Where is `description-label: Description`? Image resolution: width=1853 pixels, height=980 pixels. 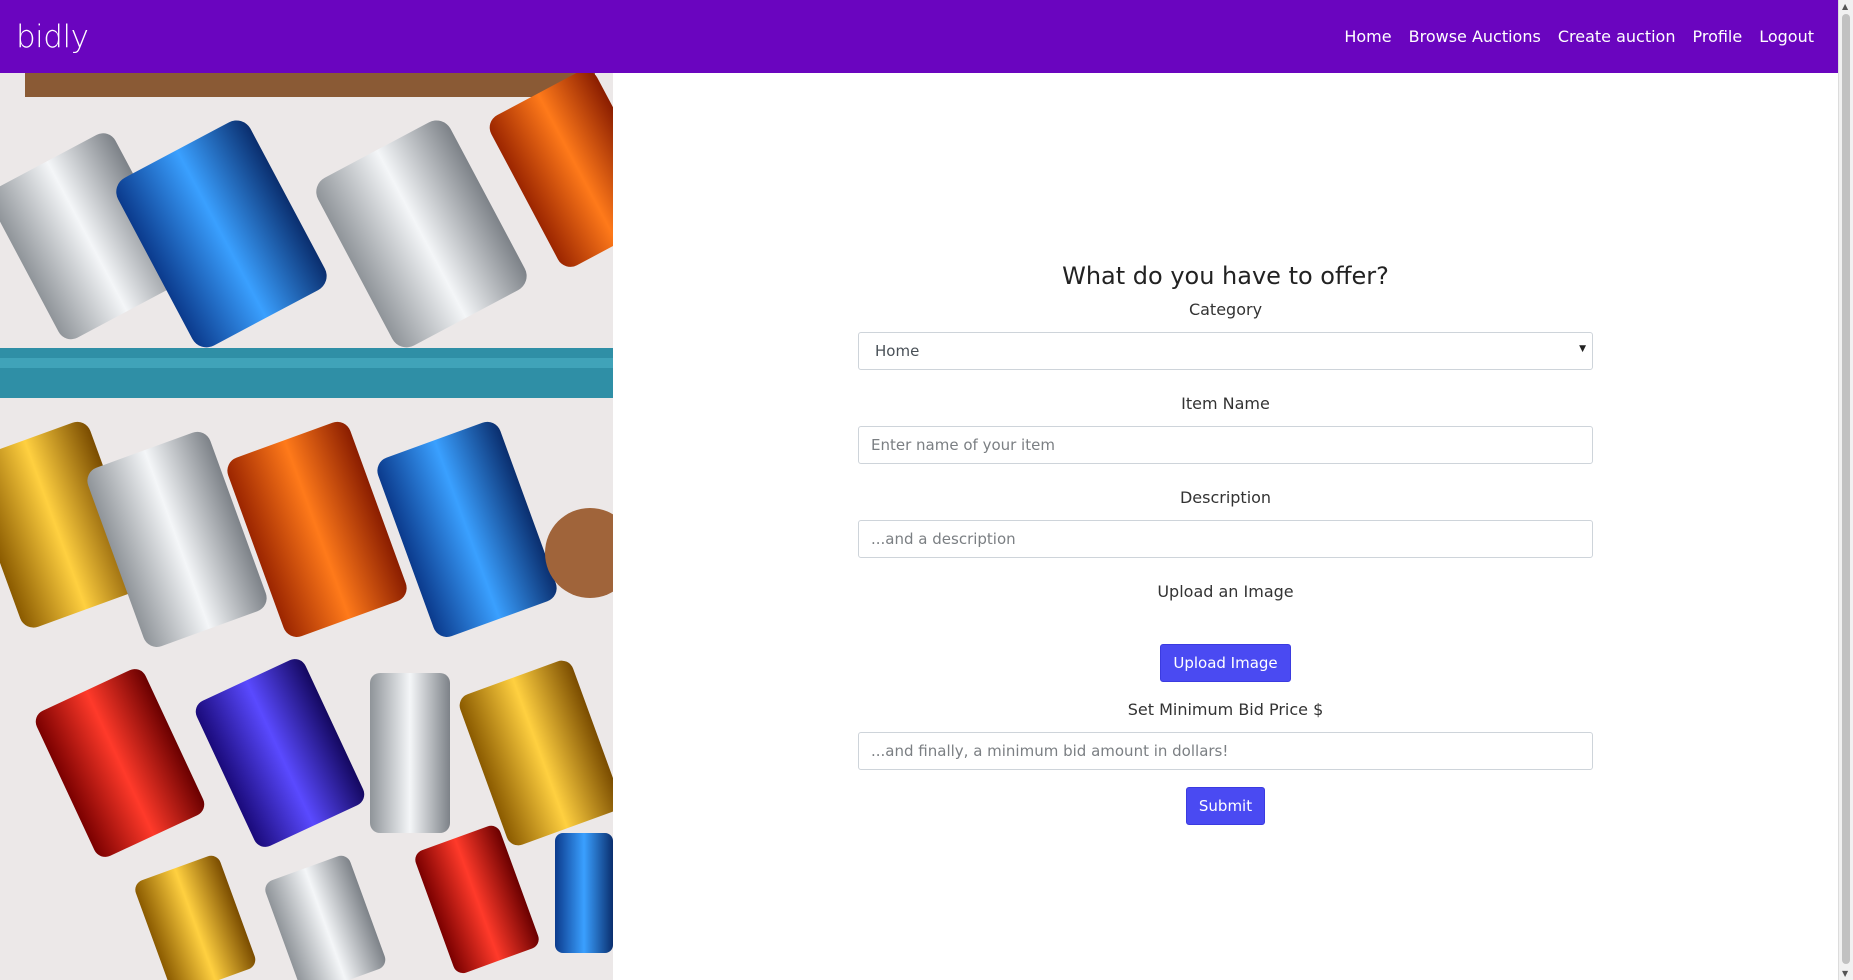 description-label: Description is located at coordinates (1225, 497).